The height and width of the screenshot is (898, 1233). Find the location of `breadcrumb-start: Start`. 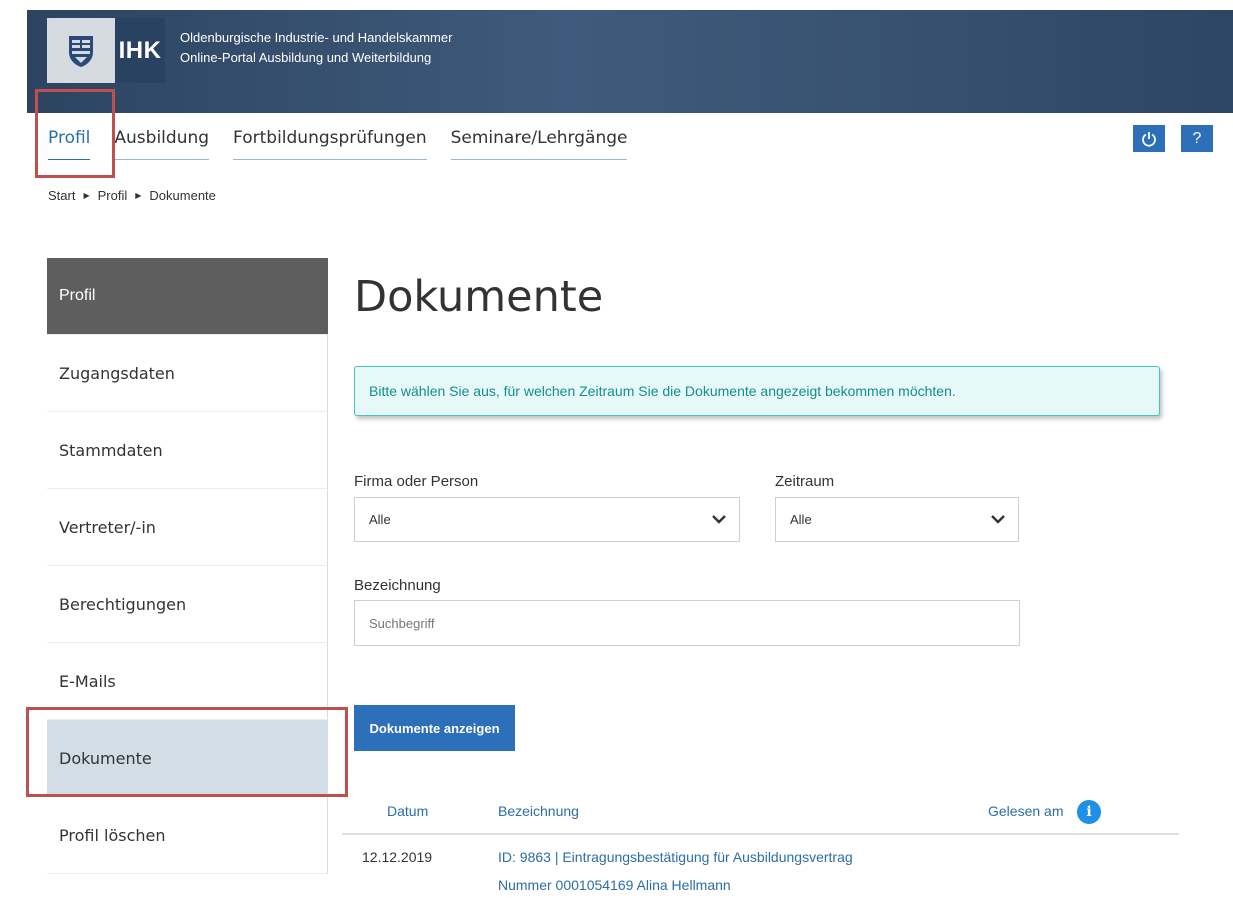

breadcrumb-start: Start is located at coordinates (61, 195).